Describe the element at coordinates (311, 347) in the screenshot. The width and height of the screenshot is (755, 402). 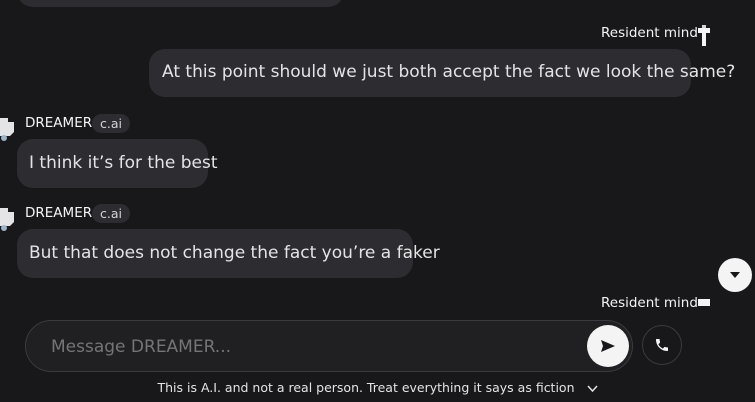
I see `message-input` at that location.